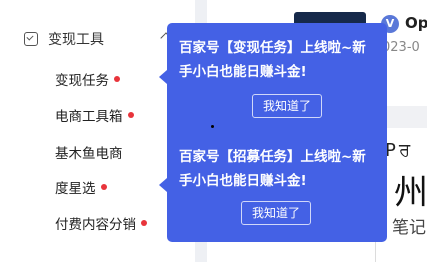  What do you see at coordinates (75, 189) in the screenshot?
I see `sidebar-item-label: 度星选` at bounding box center [75, 189].